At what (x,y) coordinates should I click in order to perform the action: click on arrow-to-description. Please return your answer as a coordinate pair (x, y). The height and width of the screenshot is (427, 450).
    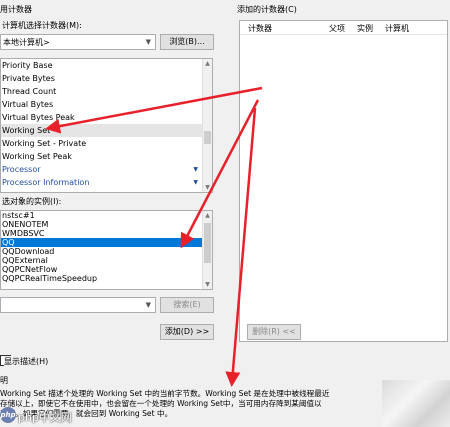
    Looking at the image, I should click on (241, 247).